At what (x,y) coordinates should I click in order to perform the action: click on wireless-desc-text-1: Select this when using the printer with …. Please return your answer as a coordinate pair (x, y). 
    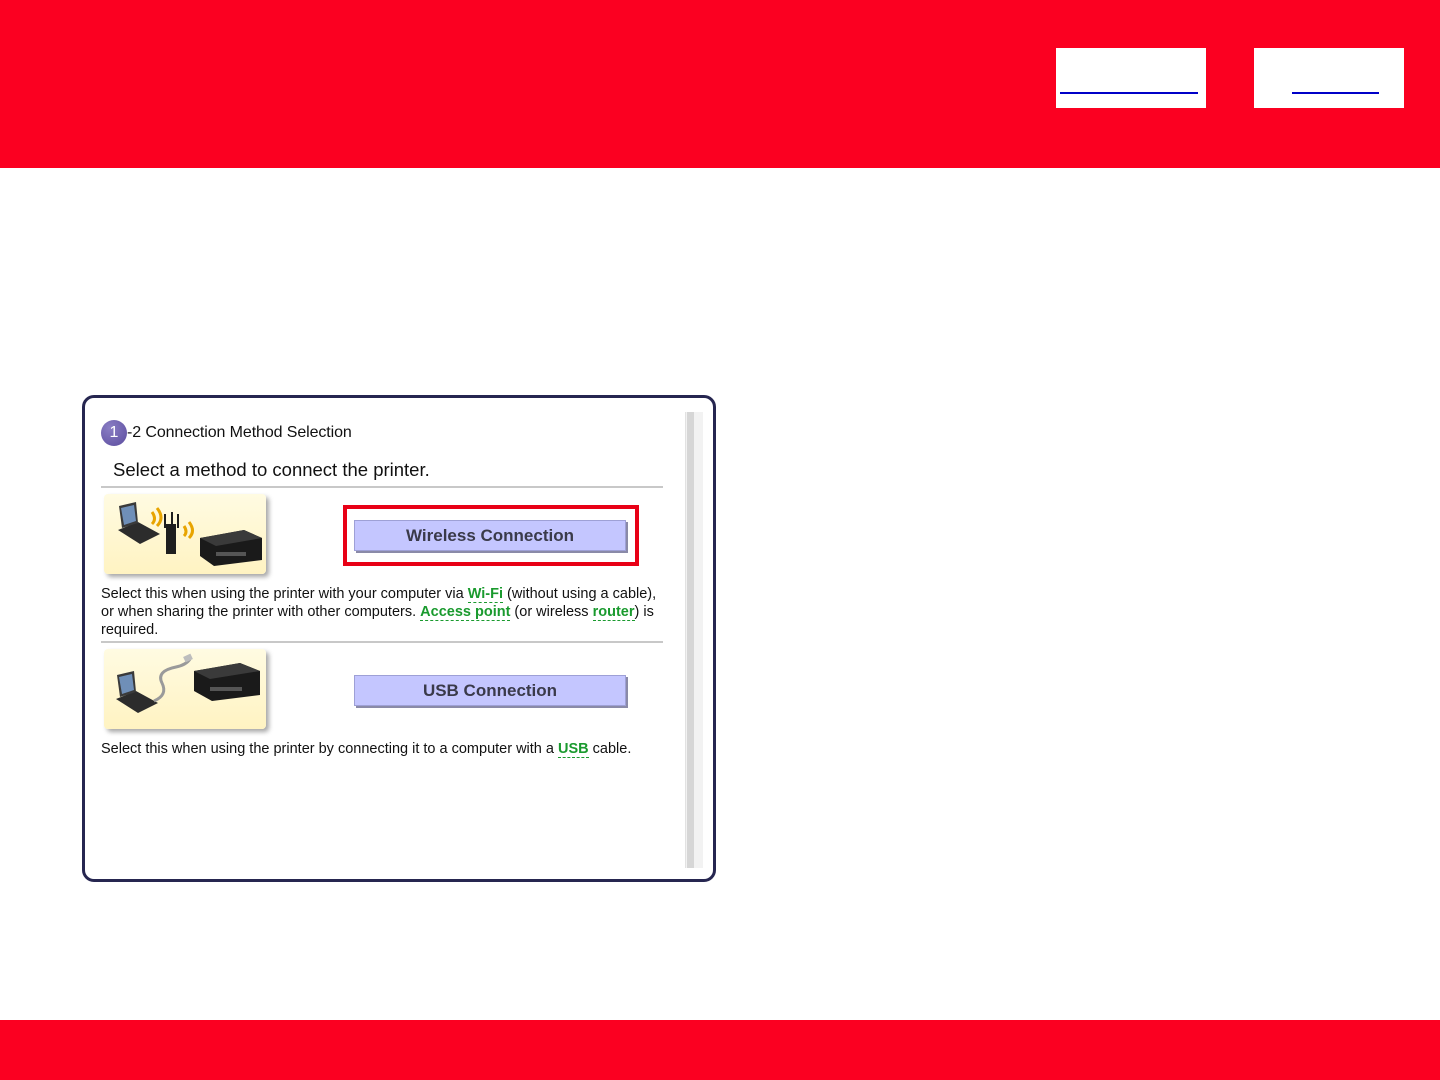
    Looking at the image, I should click on (284, 594).